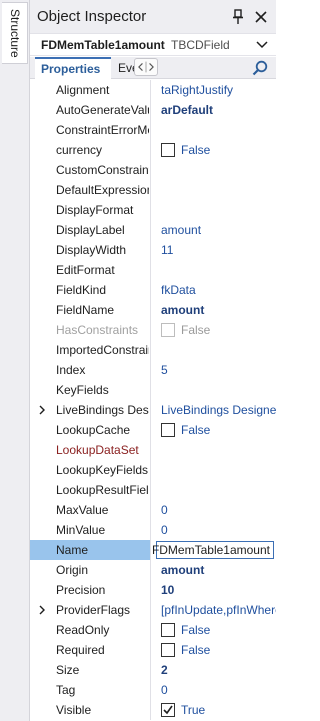 Image resolution: width=320 pixels, height=721 pixels. I want to click on property-value-editor: FDMemTable1amount, so click(213, 550).